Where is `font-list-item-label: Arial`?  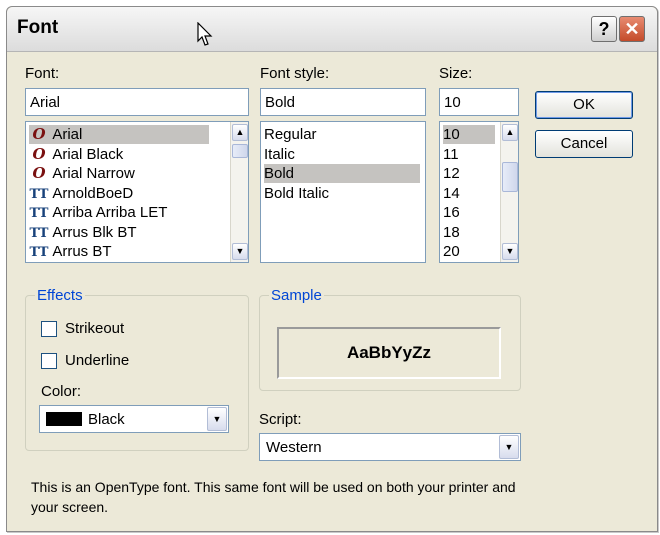
font-list-item-label: Arial is located at coordinates (66, 134).